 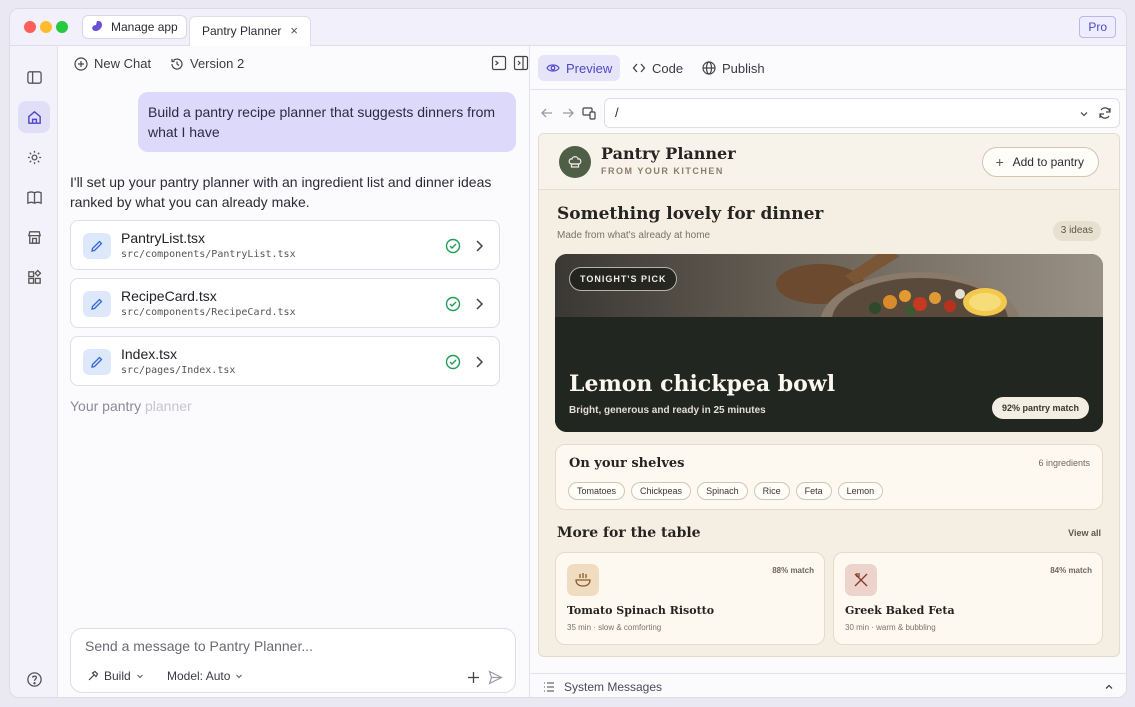 I want to click on refresh-icon, so click(x=1105, y=113).